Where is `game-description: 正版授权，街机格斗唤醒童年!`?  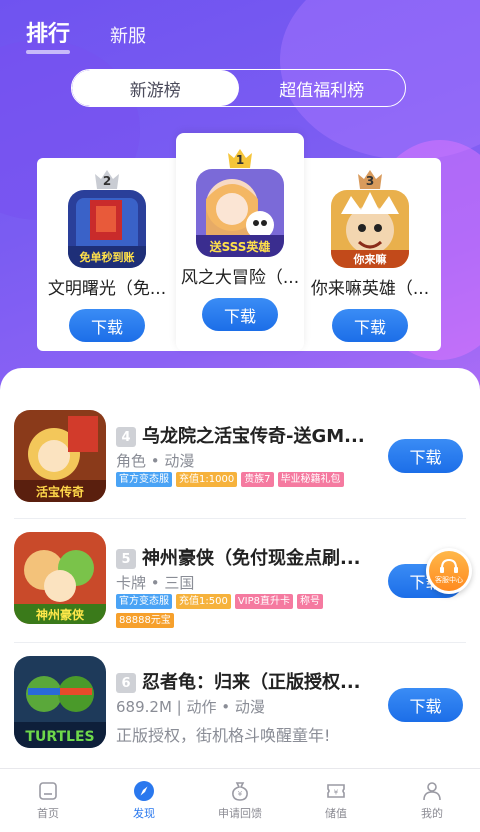 game-description: 正版授权，街机格斗唤醒童年! is located at coordinates (223, 735).